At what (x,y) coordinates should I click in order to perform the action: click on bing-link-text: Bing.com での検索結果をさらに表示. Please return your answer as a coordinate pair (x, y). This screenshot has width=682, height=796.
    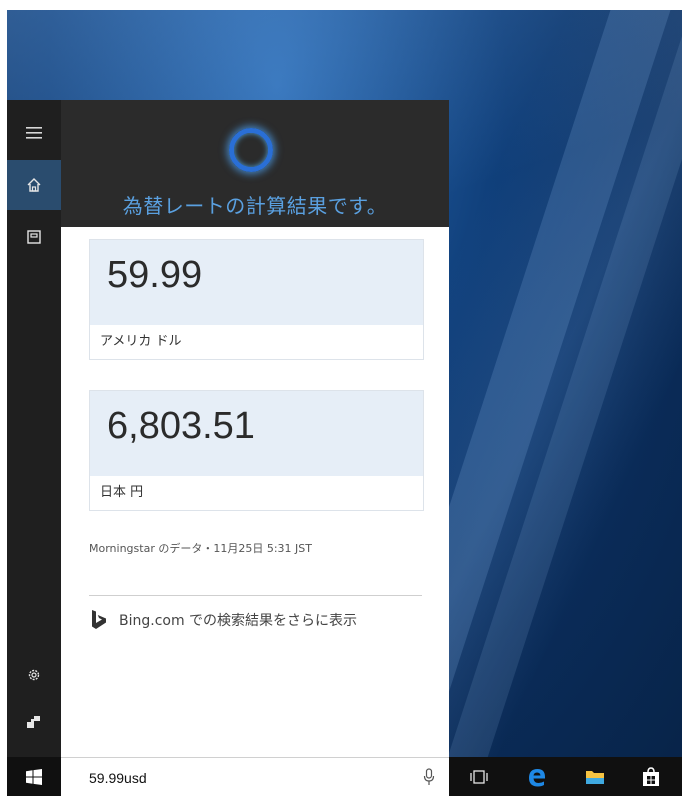
    Looking at the image, I should click on (238, 621).